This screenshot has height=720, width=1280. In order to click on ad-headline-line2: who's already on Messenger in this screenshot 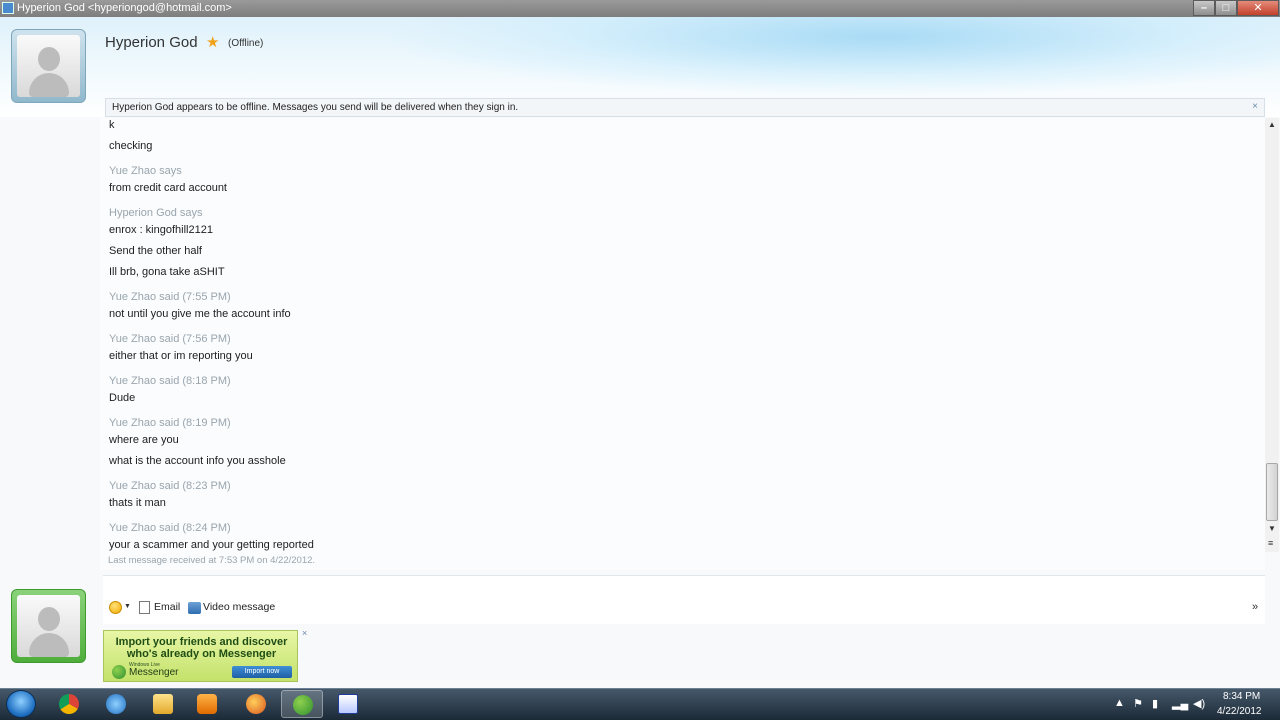, I will do `click(201, 654)`.